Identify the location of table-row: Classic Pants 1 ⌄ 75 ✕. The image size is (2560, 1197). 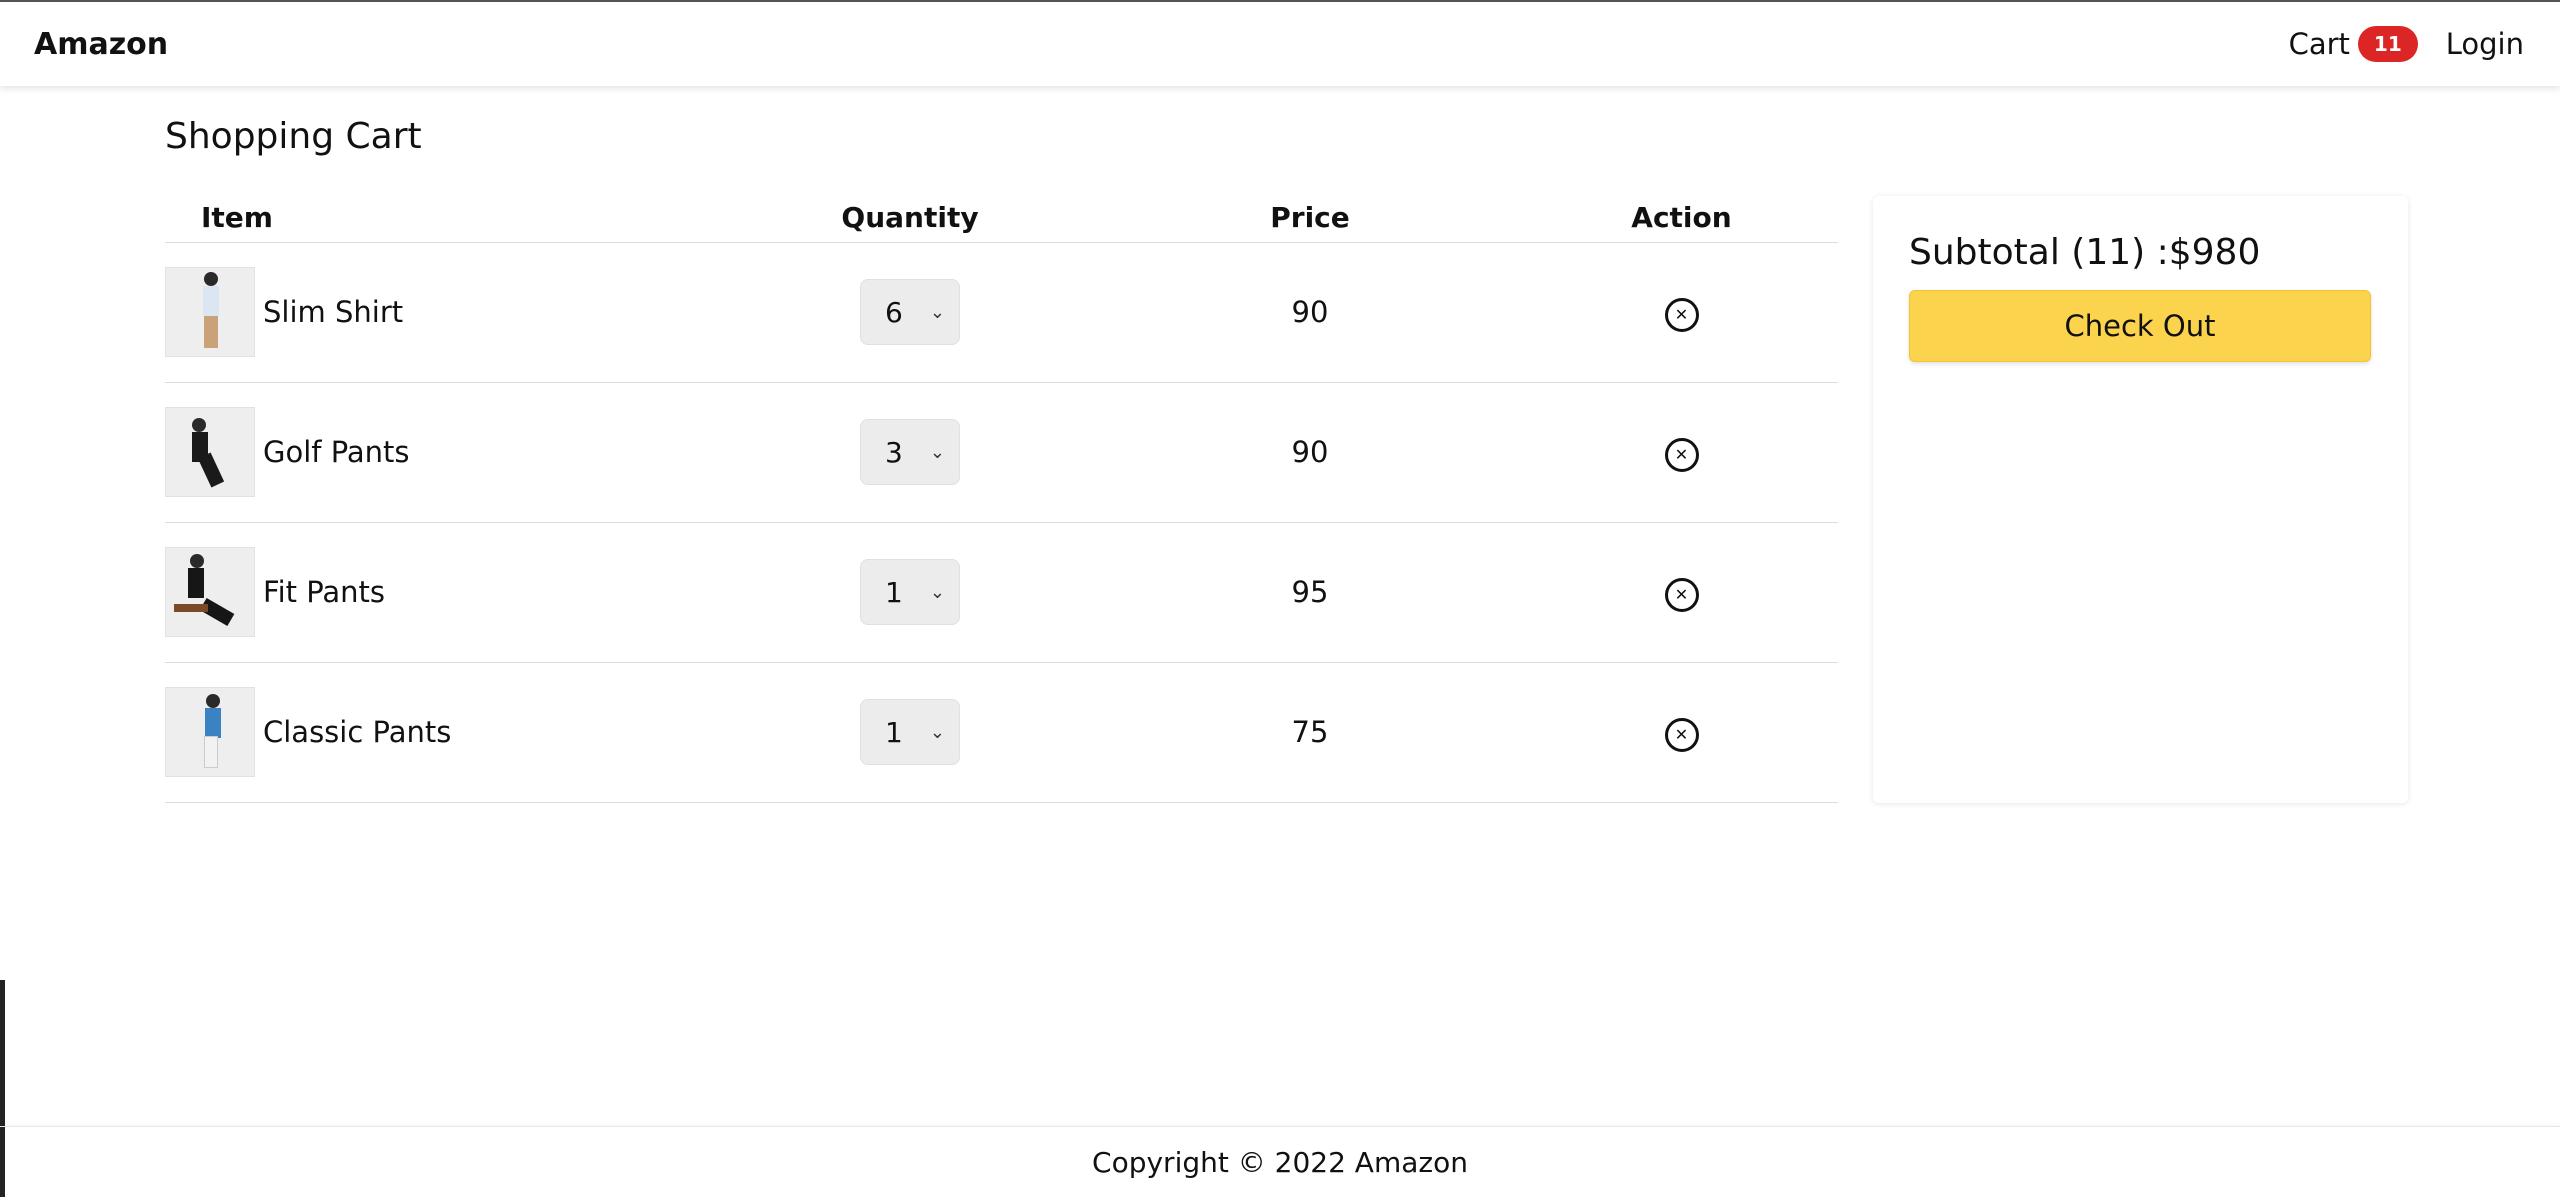
(1001, 732).